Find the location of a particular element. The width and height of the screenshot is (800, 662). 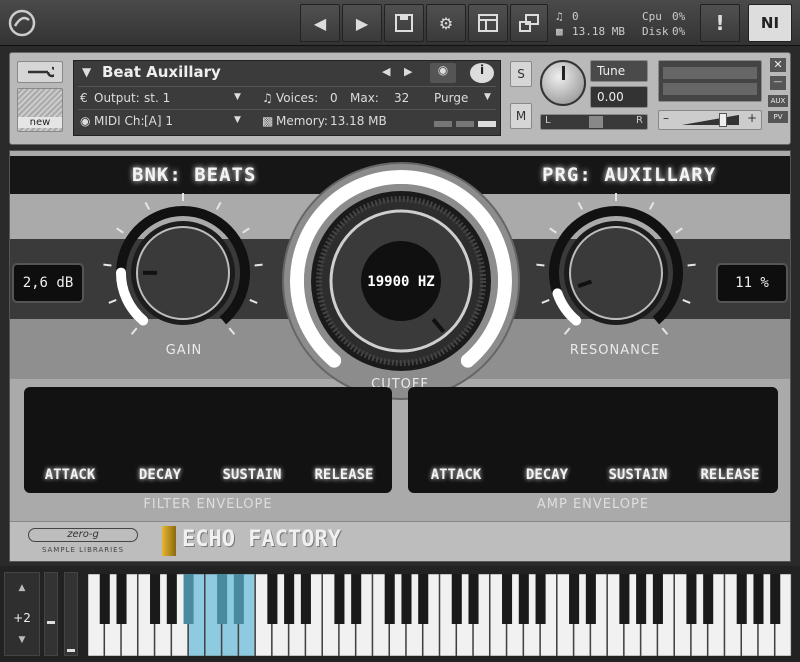

camera-icon: ◉ is located at coordinates (443, 73).